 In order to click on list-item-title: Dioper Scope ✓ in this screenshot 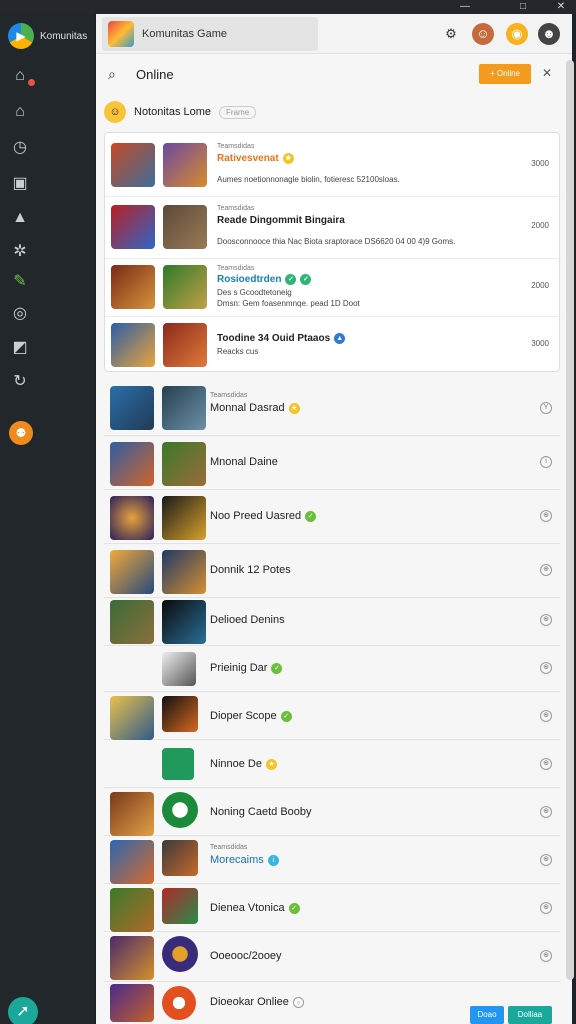, I will do `click(251, 716)`.